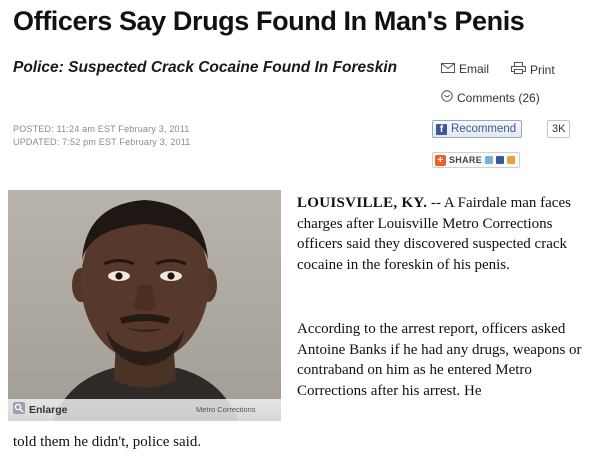 This screenshot has height=459, width=597. What do you see at coordinates (466, 160) in the screenshot?
I see `share-label: SHARE` at bounding box center [466, 160].